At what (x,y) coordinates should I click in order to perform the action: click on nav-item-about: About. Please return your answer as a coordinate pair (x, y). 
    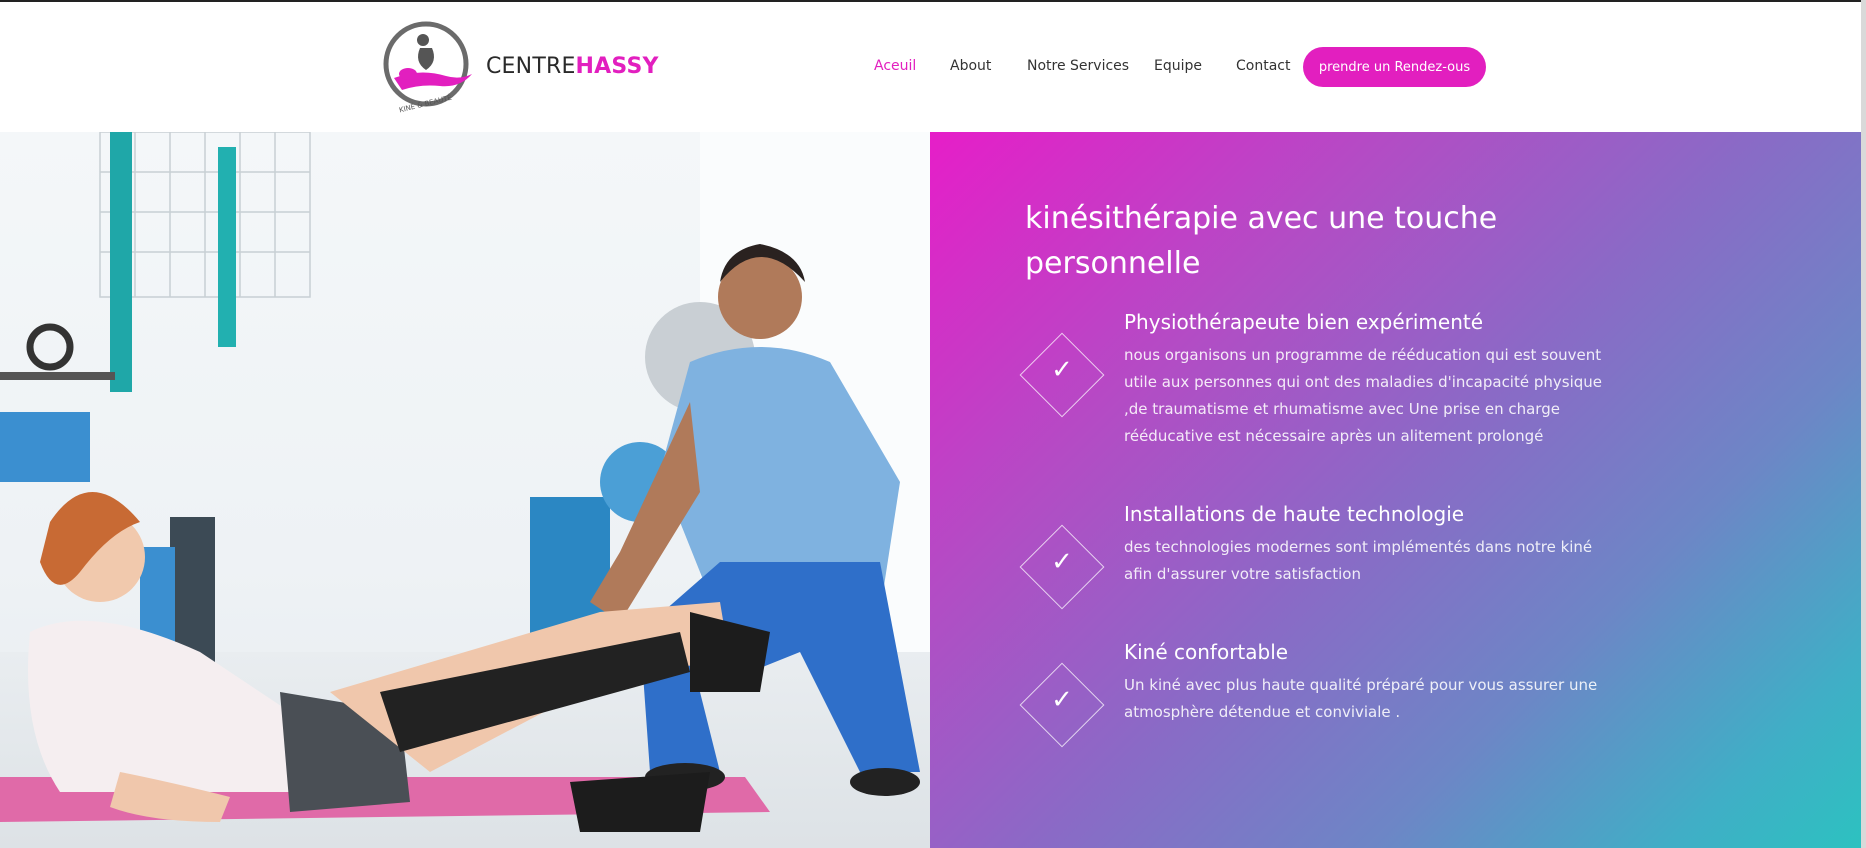
    Looking at the image, I should click on (970, 66).